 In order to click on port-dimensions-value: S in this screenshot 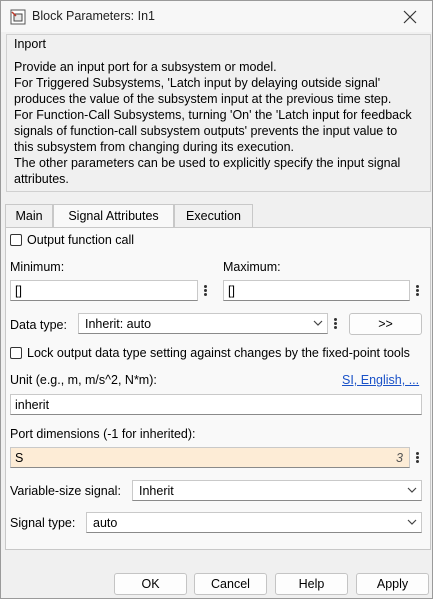, I will do `click(19, 458)`.